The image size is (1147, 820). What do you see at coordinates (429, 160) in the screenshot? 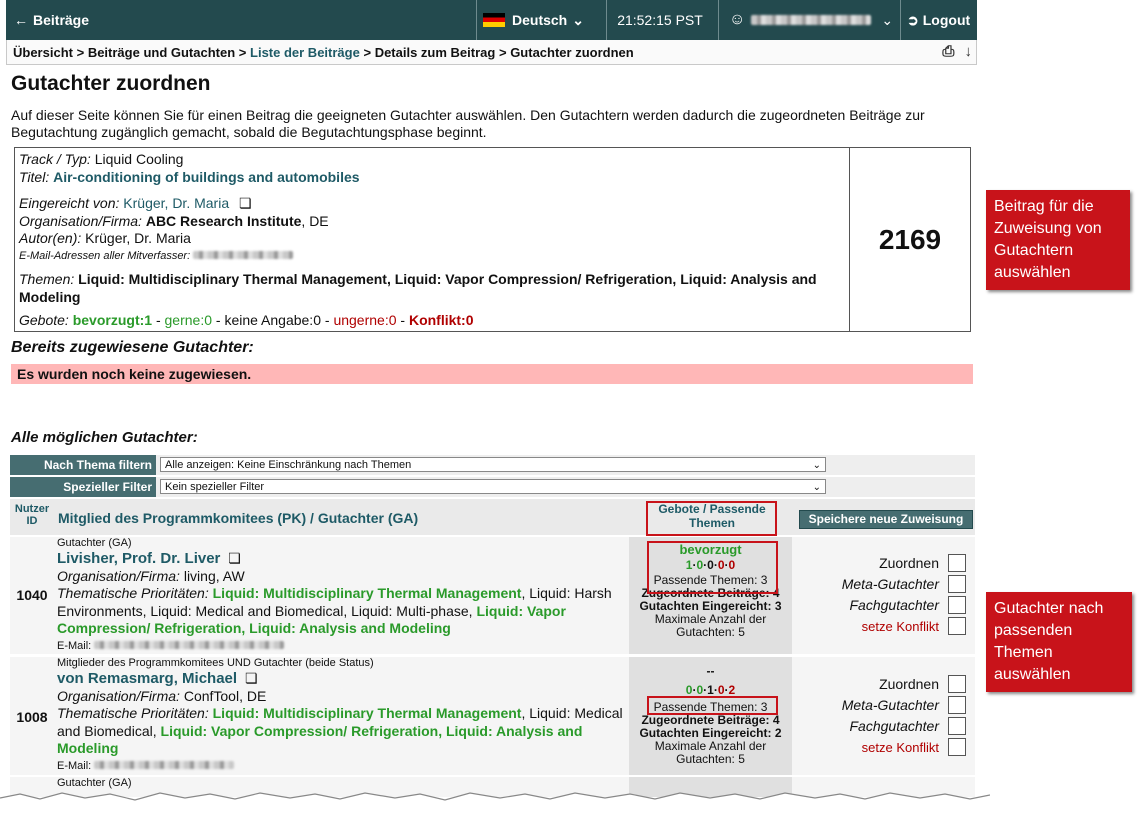
I see `track-line: Track / Typ: Liquid Cooling` at bounding box center [429, 160].